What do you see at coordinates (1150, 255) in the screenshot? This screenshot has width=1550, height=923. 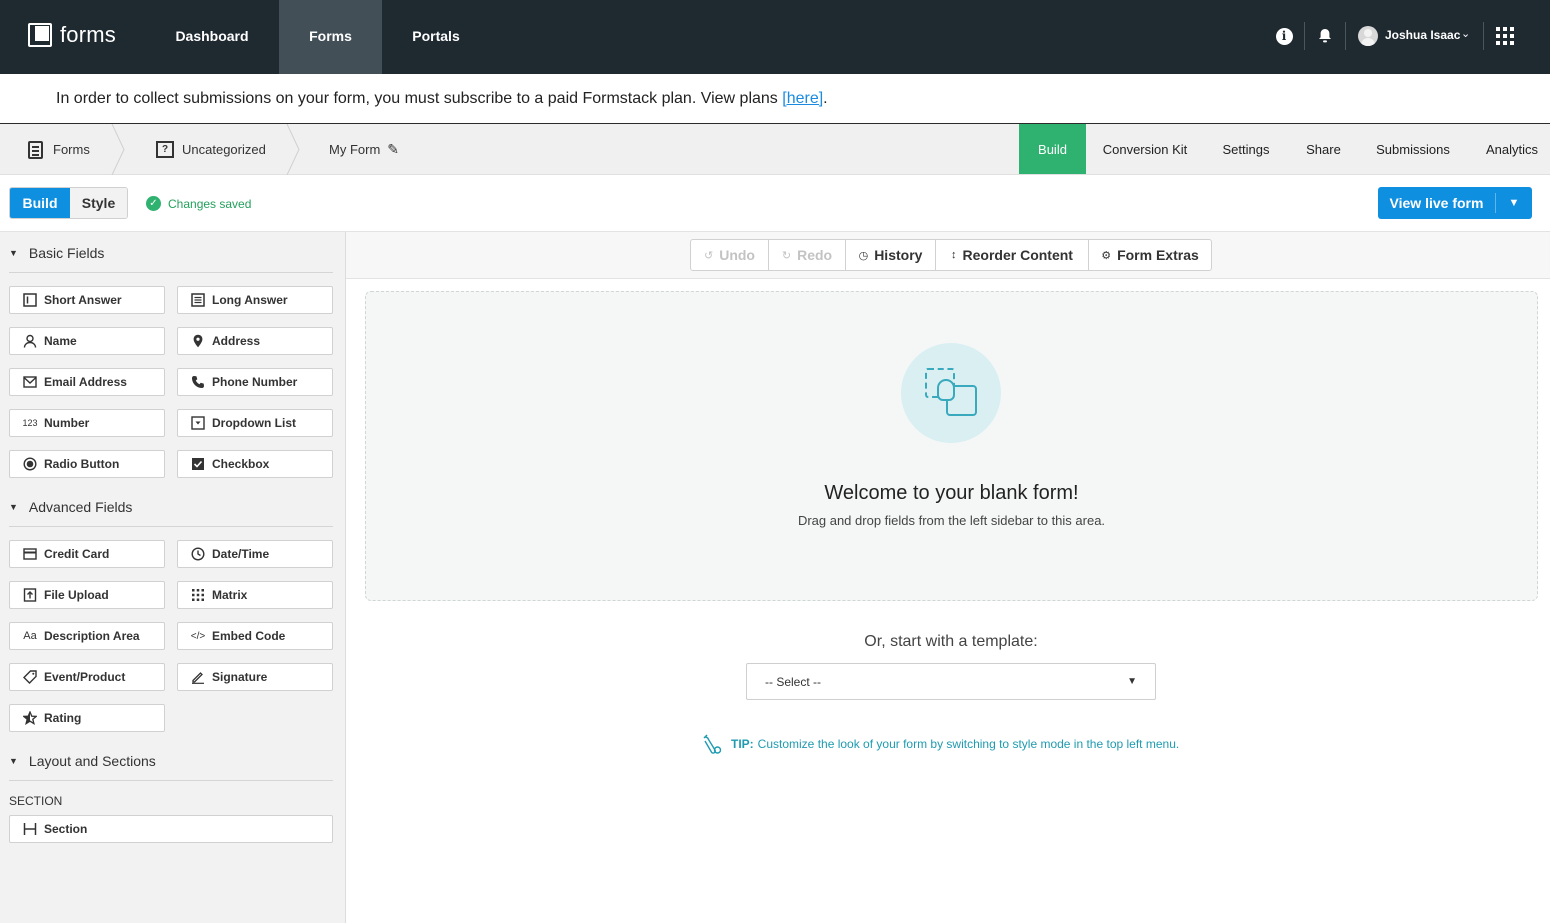 I see `form-extras-button: ⚙ Form Extras` at bounding box center [1150, 255].